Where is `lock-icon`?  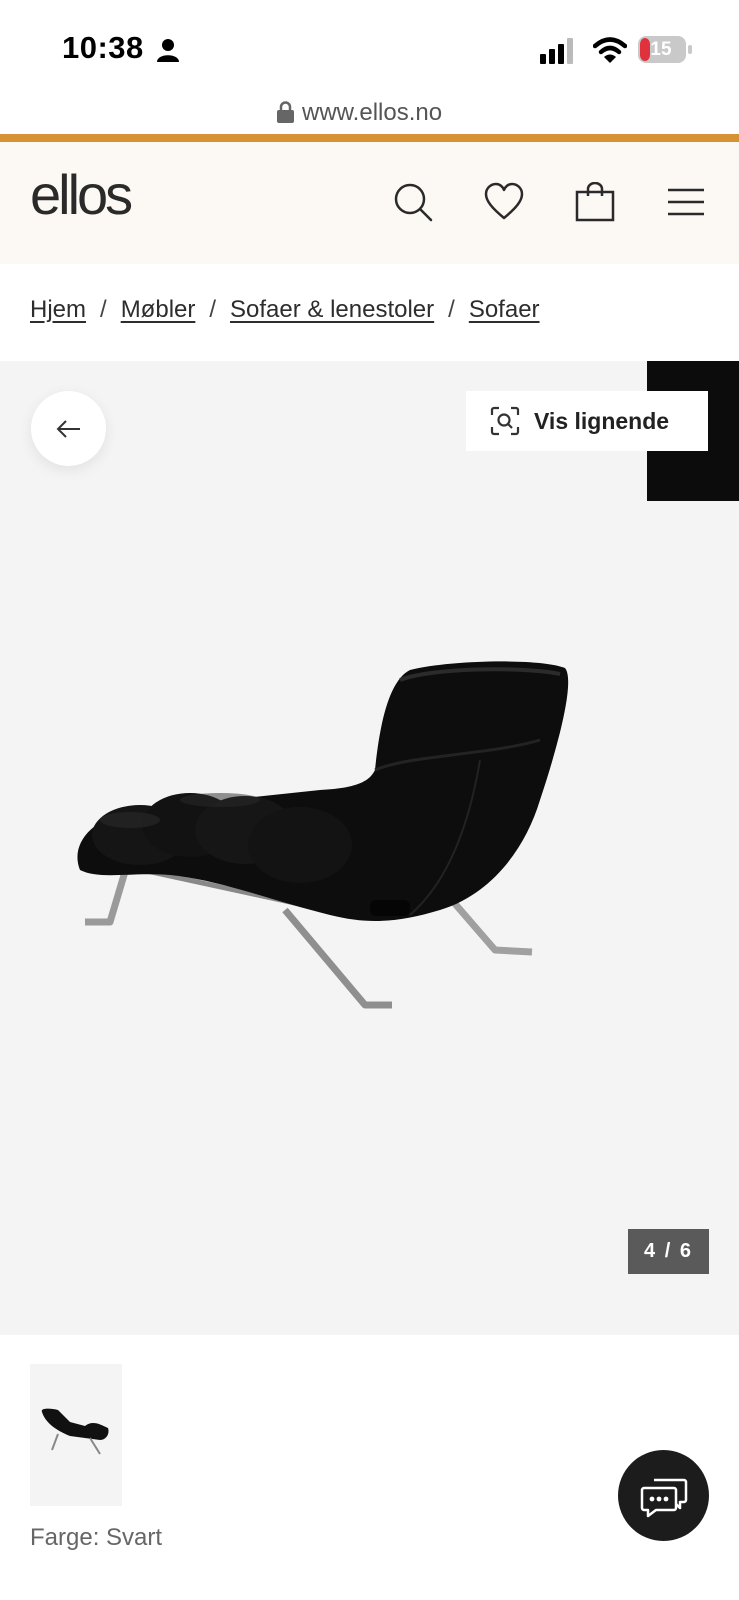 lock-icon is located at coordinates (285, 112).